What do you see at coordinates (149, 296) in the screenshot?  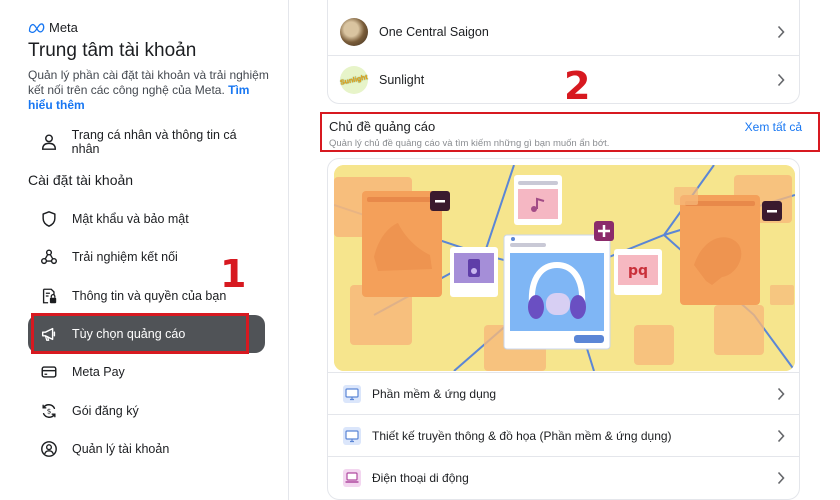 I see `sidebar-item-label: Thông tin và quyền của bạn` at bounding box center [149, 296].